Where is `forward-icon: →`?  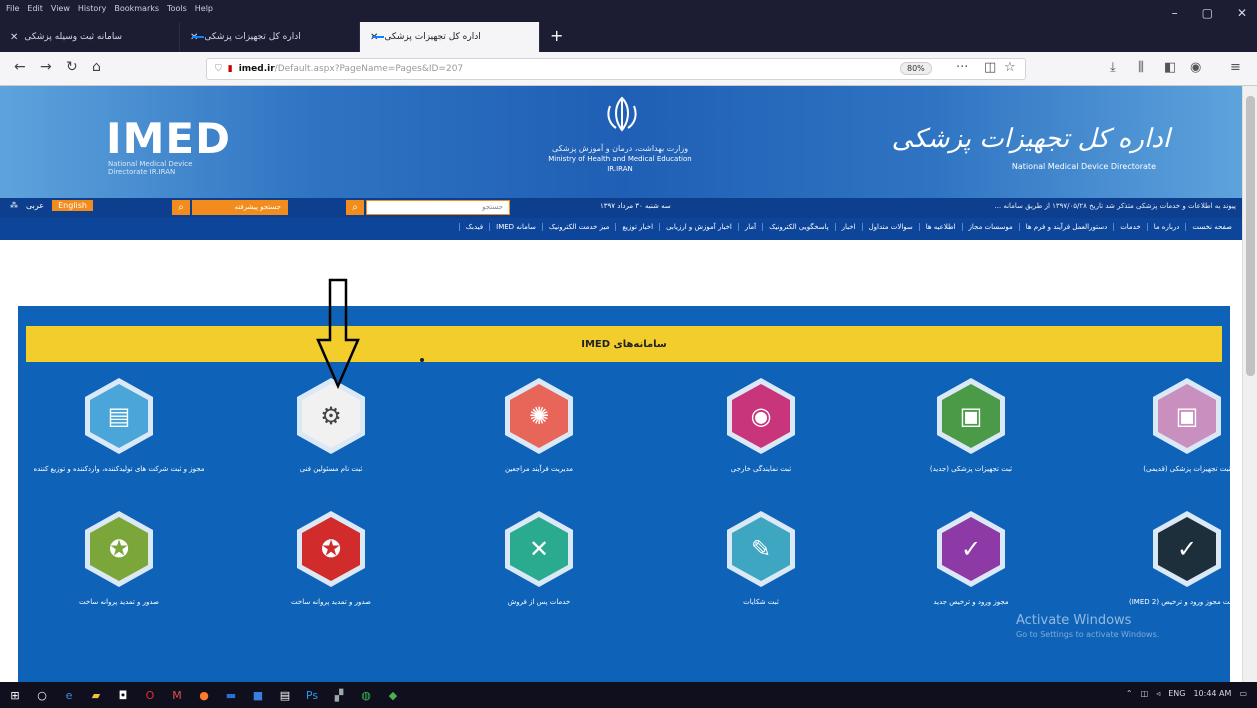
forward-icon: → is located at coordinates (46, 67).